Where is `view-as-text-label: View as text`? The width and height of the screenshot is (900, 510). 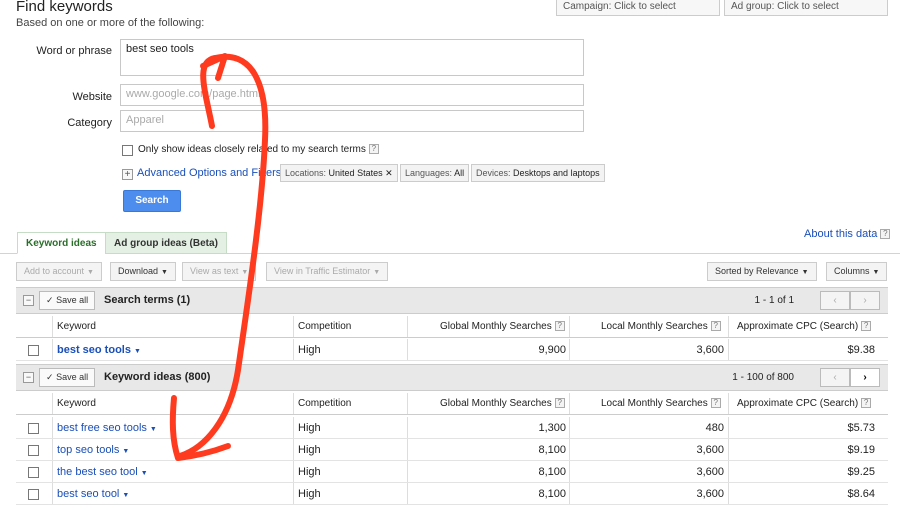
view-as-text-label: View as text is located at coordinates (214, 271).